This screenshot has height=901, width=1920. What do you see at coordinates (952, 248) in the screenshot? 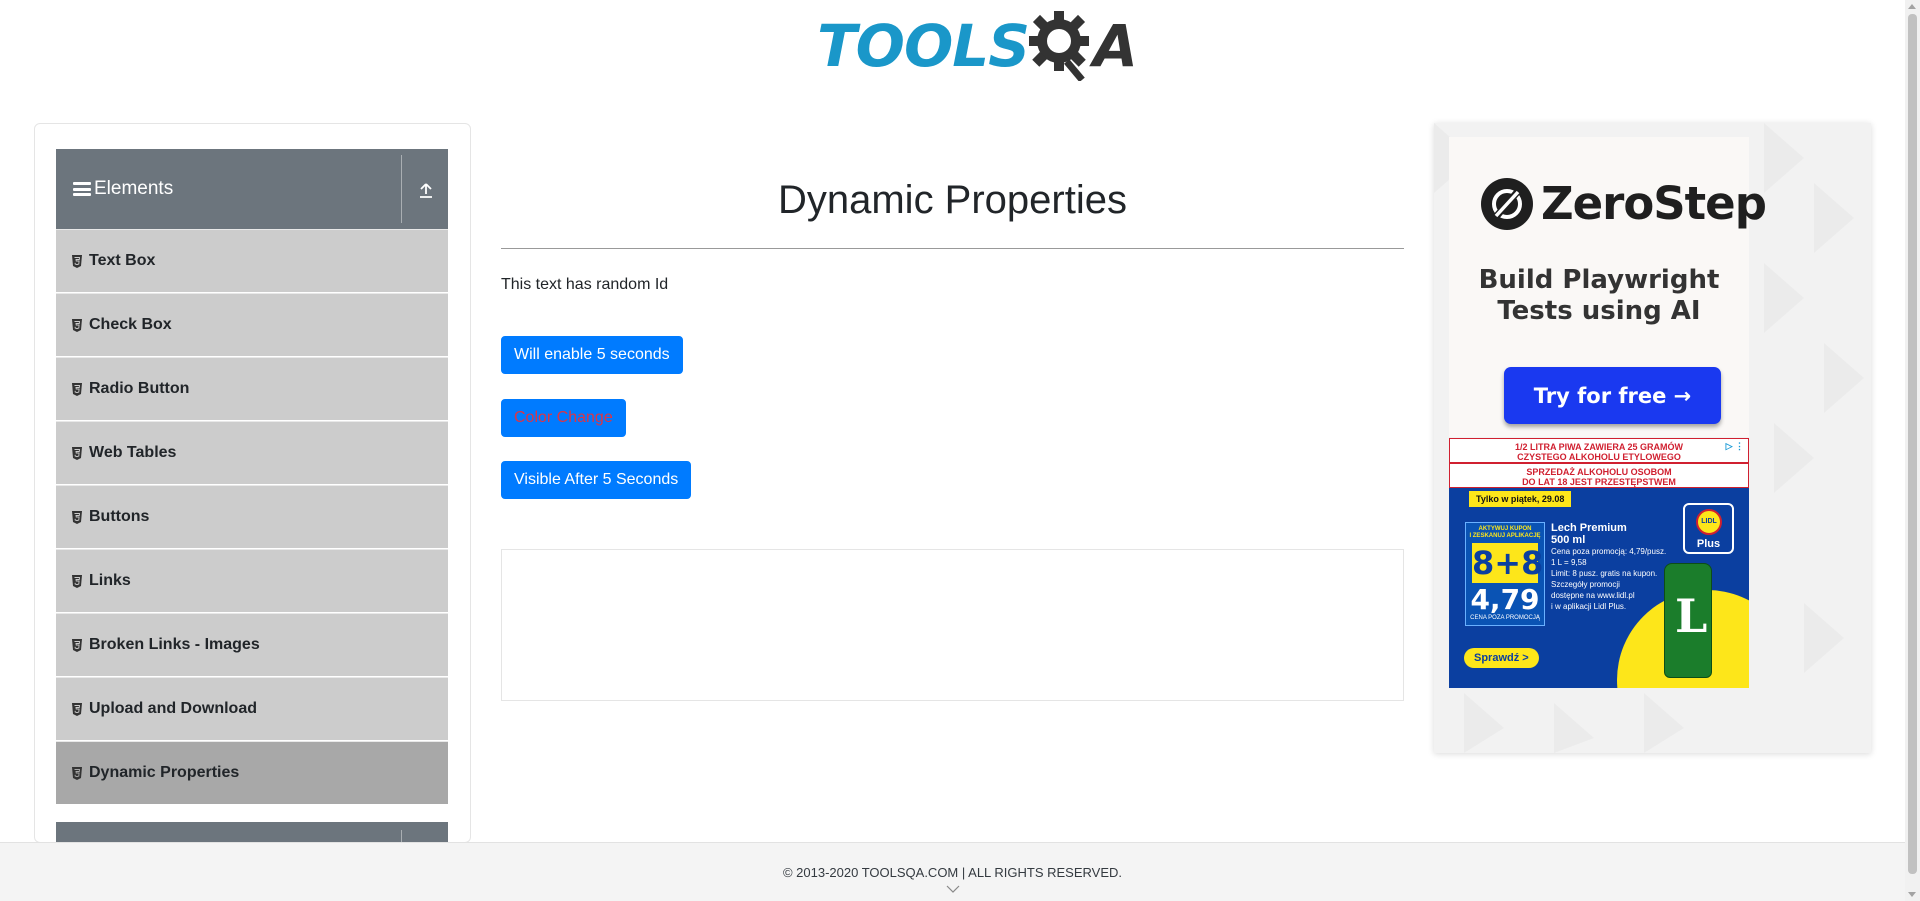
I see `title-divider` at bounding box center [952, 248].